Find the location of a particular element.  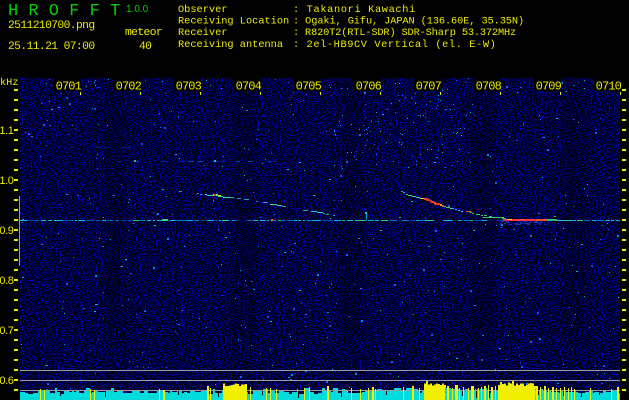

svg-text: 0.6 is located at coordinates (7, 381).